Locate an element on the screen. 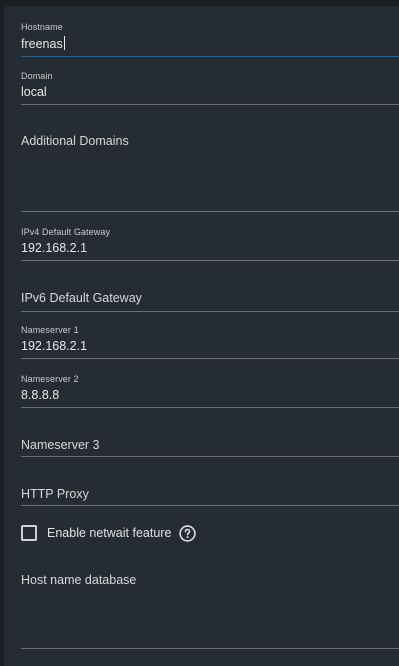 The width and height of the screenshot is (399, 666). nameserver2-field: Nameserver 2 8.8.8.8 is located at coordinates (210, 390).